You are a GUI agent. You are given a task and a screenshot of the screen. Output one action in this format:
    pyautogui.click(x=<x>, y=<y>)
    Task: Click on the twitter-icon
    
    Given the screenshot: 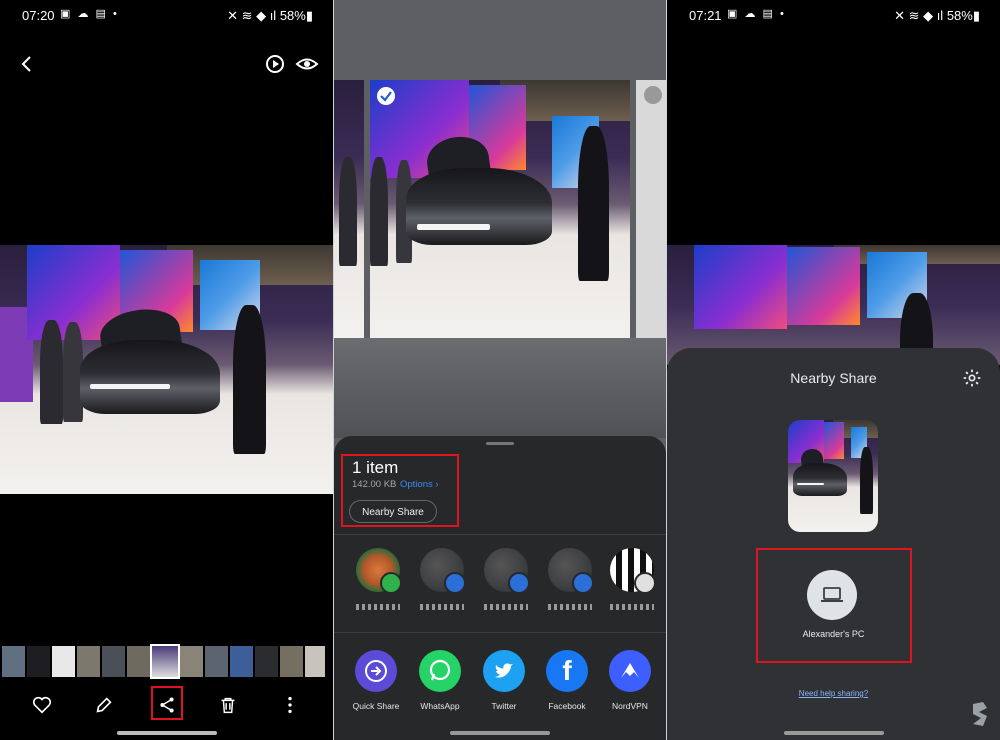 What is the action you would take?
    pyautogui.click(x=504, y=670)
    